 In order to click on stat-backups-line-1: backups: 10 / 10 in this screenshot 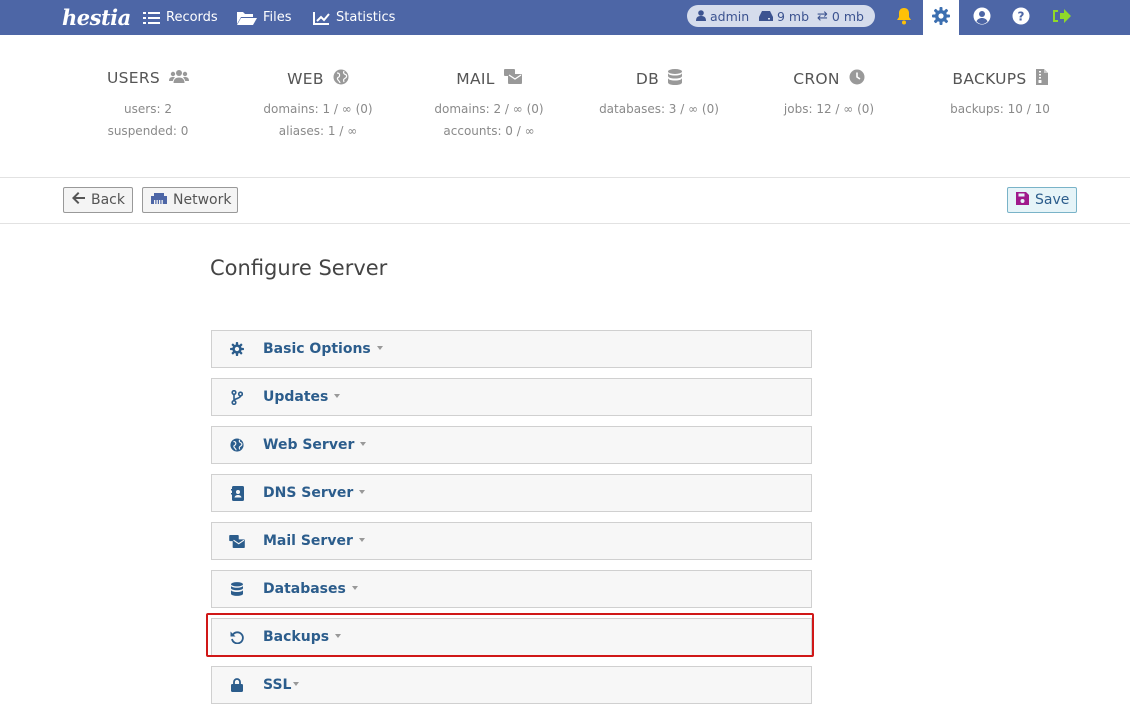, I will do `click(1000, 109)`.